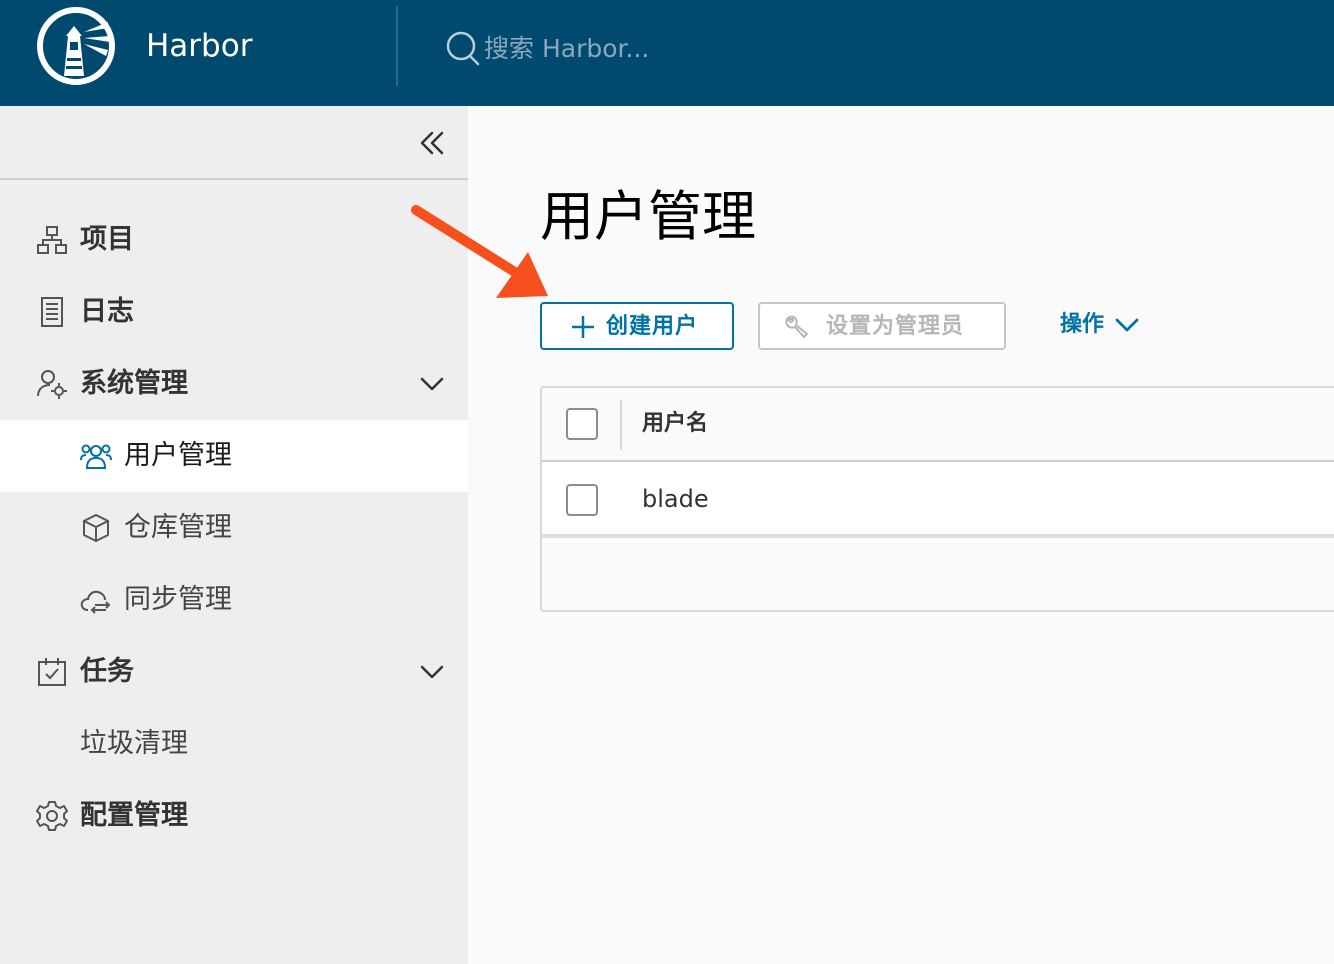 This screenshot has height=964, width=1334. What do you see at coordinates (234, 600) in the screenshot?
I see `sidebar-item-replication-management: 同步管理` at bounding box center [234, 600].